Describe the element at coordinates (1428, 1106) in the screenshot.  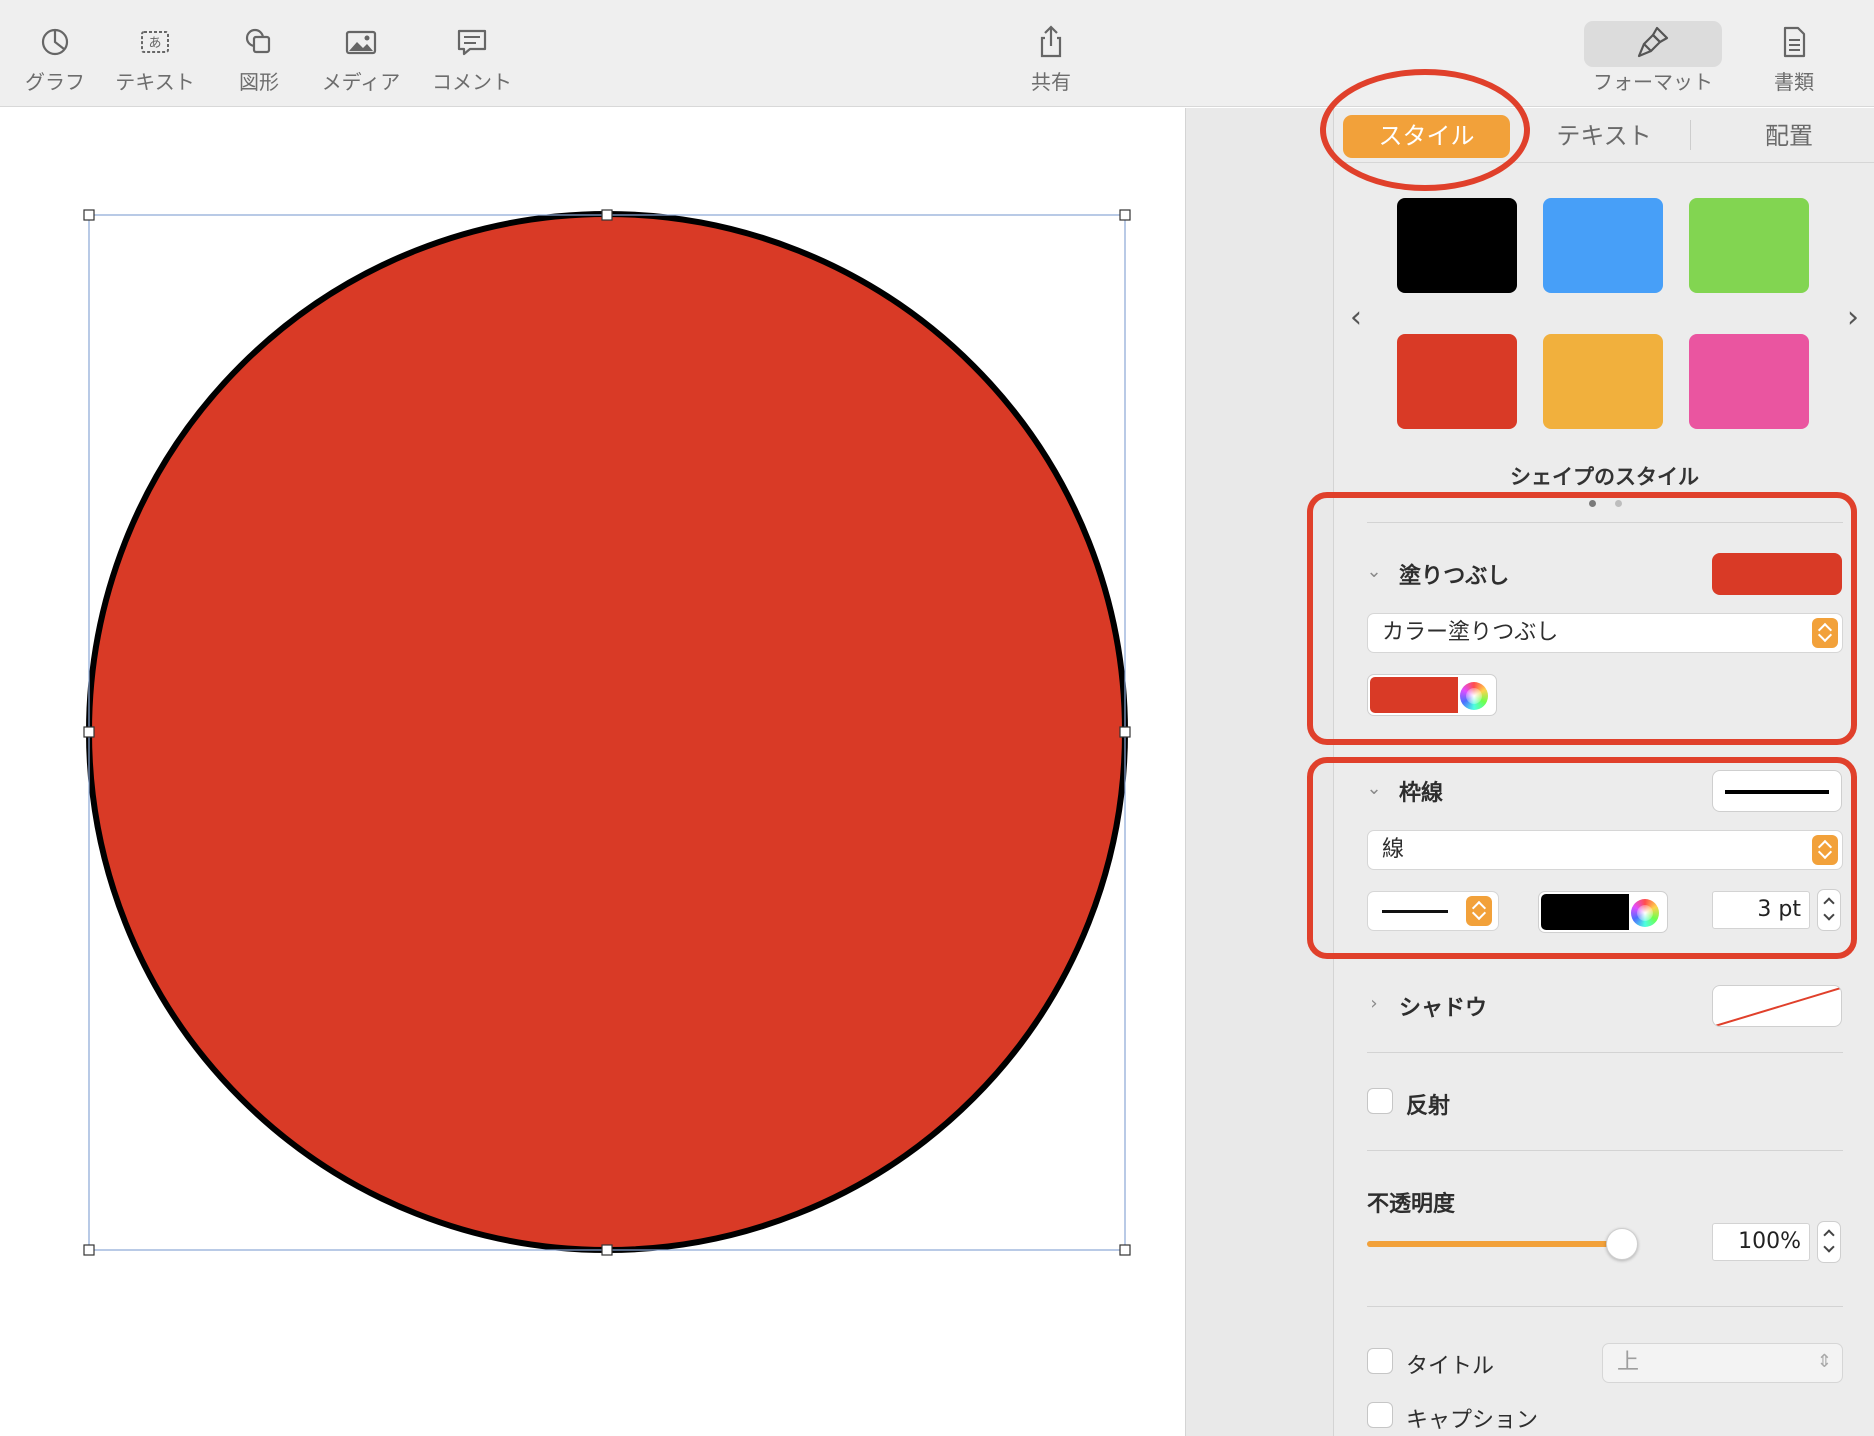
I see `reflection-label: 反射` at that location.